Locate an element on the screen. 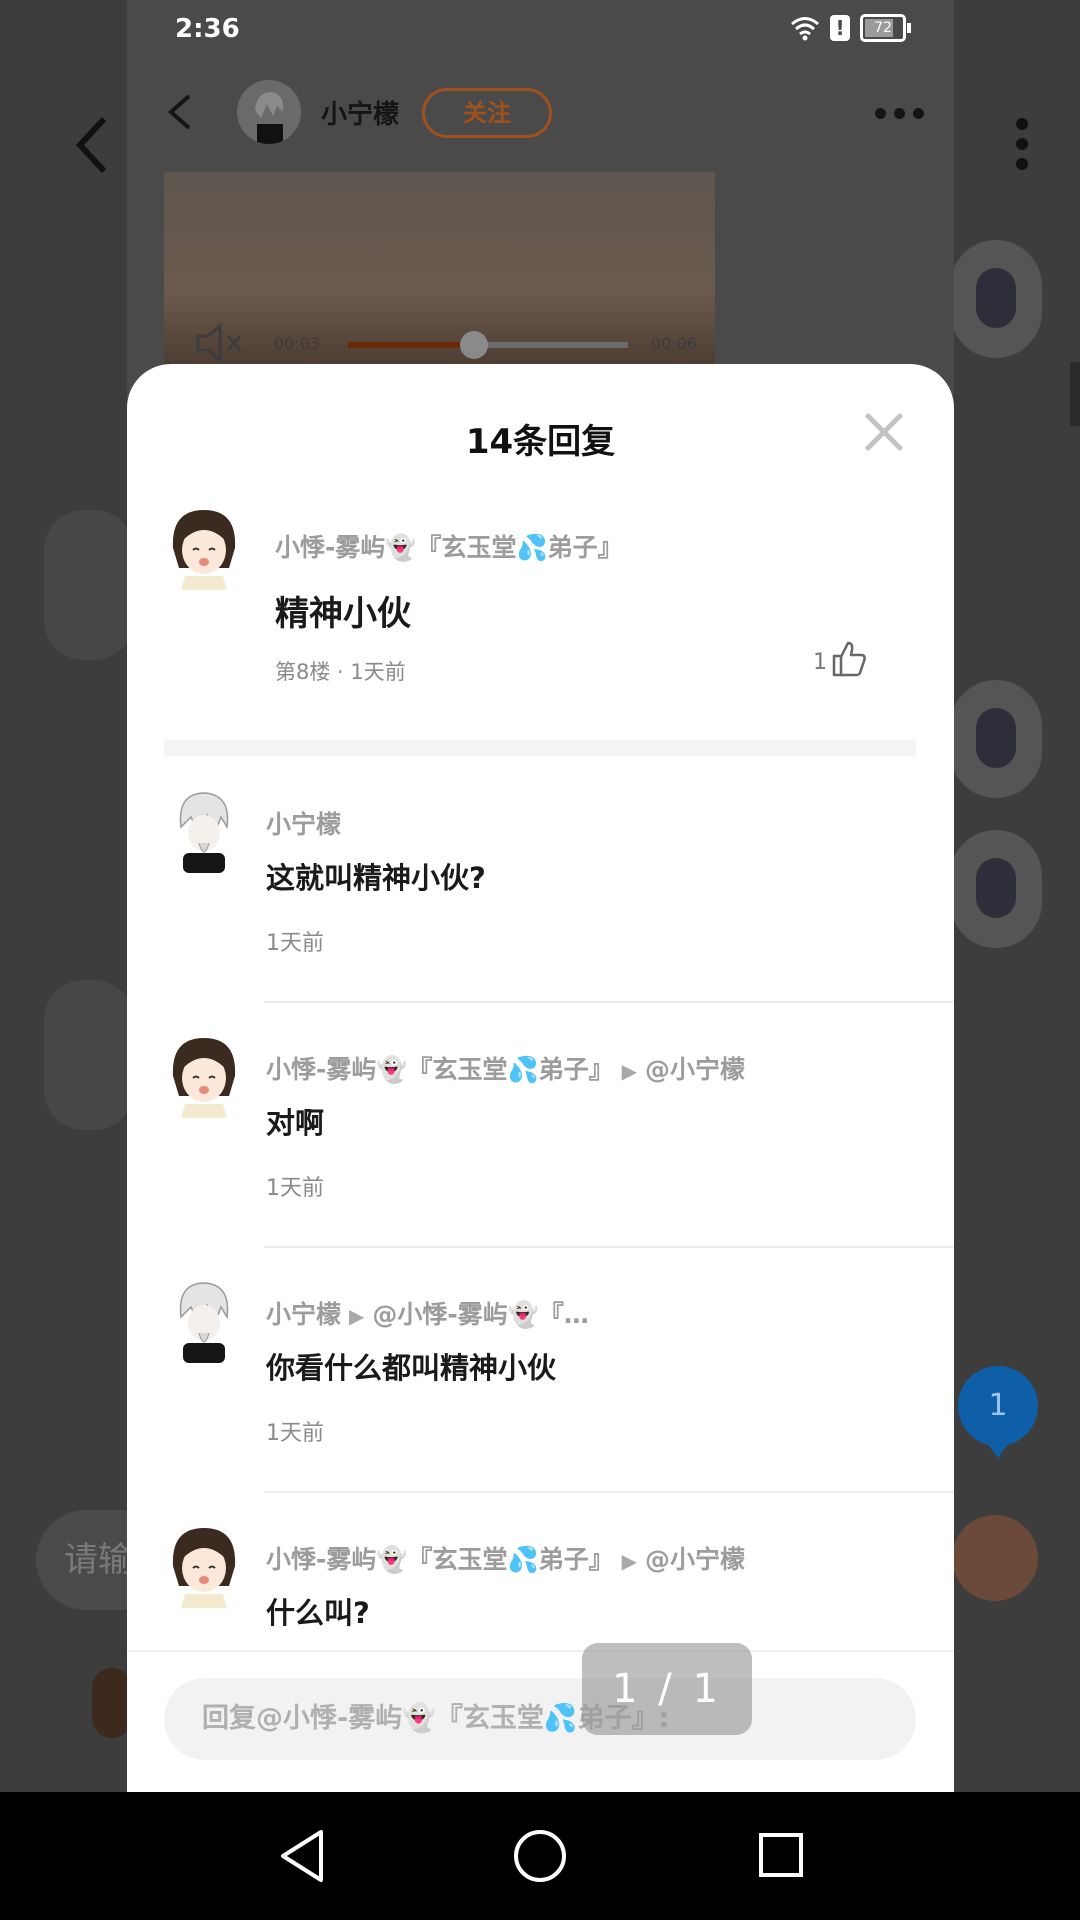 The image size is (1080, 1920). battery-icon: 72 is located at coordinates (885, 28).